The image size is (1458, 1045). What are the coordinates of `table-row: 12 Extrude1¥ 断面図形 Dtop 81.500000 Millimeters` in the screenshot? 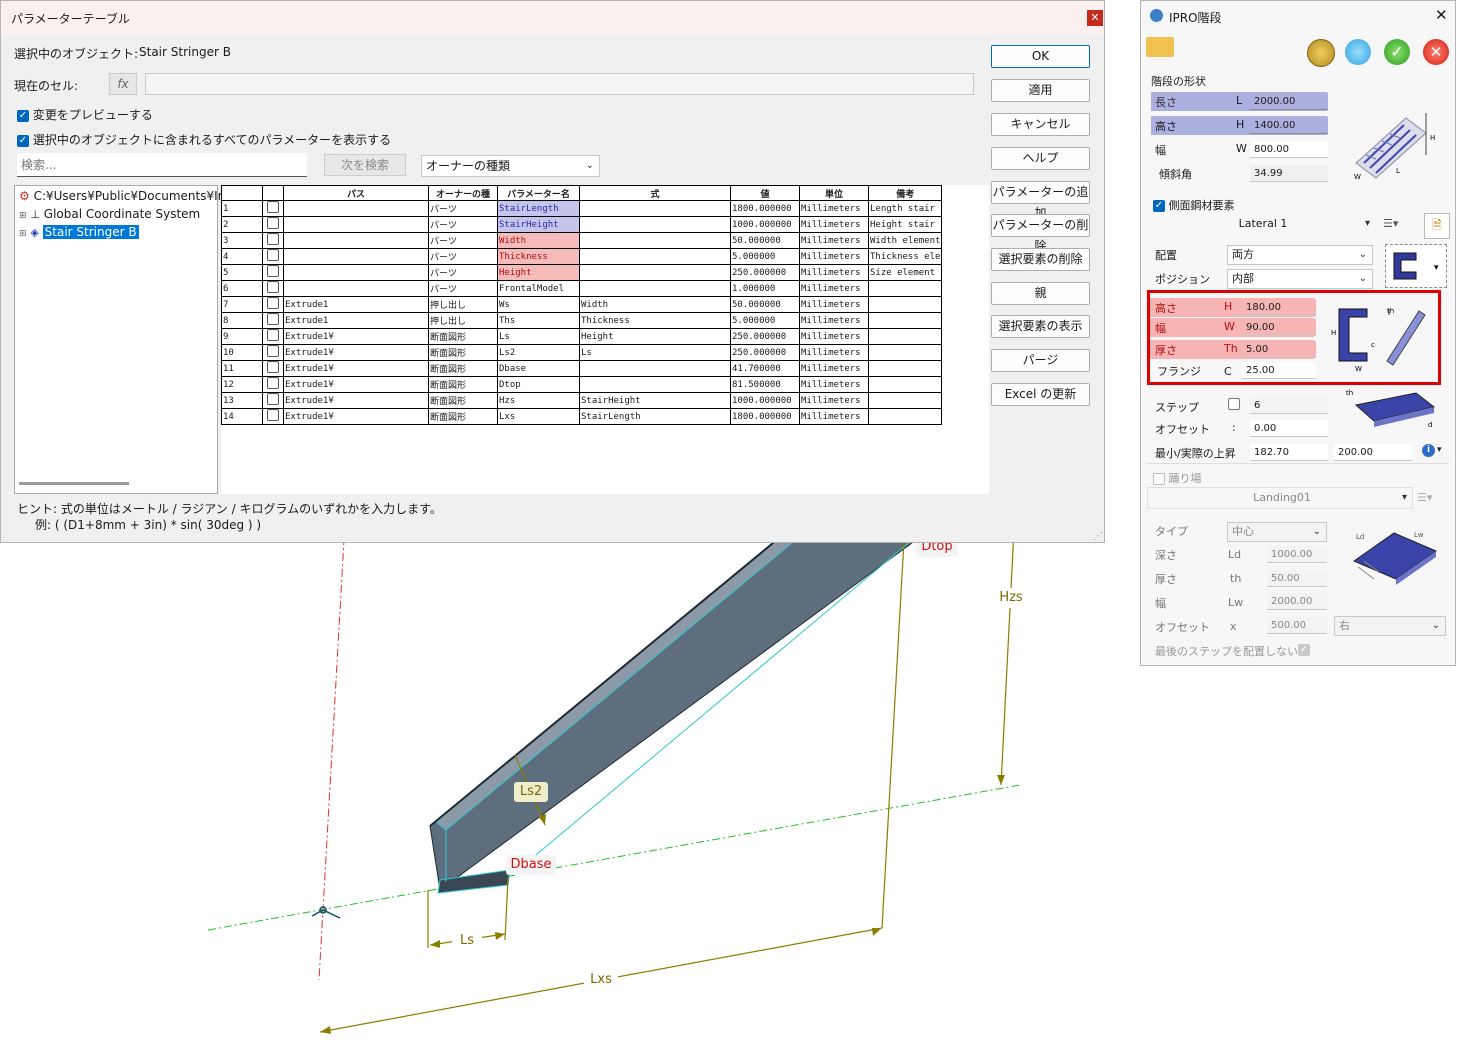 It's located at (582, 384).